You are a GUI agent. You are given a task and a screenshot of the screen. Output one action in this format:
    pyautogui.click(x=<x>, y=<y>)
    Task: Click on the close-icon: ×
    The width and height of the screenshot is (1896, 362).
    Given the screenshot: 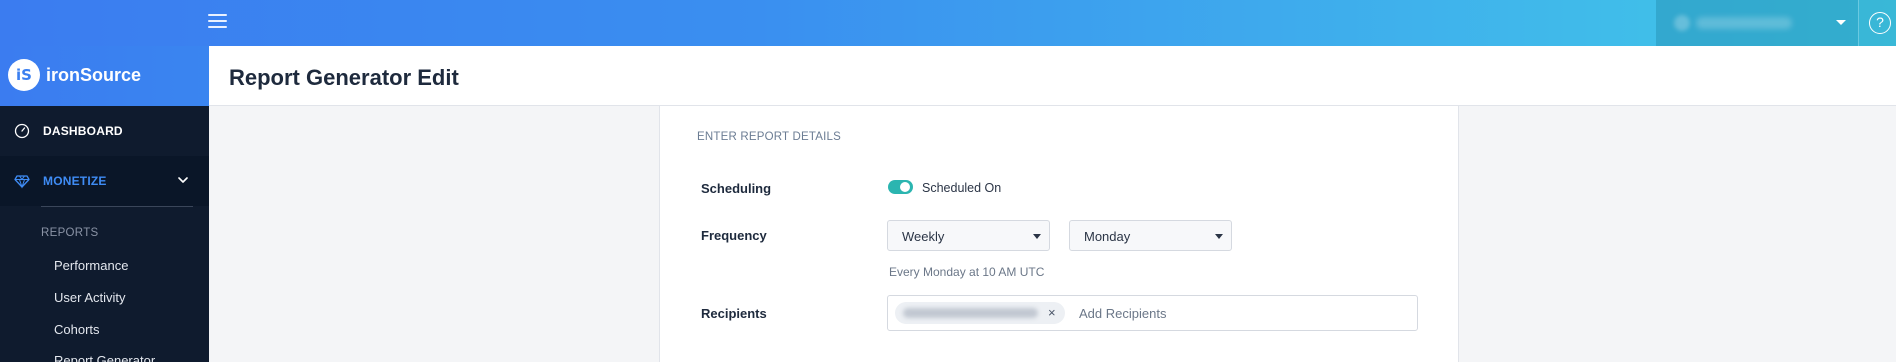 What is the action you would take?
    pyautogui.click(x=1052, y=312)
    